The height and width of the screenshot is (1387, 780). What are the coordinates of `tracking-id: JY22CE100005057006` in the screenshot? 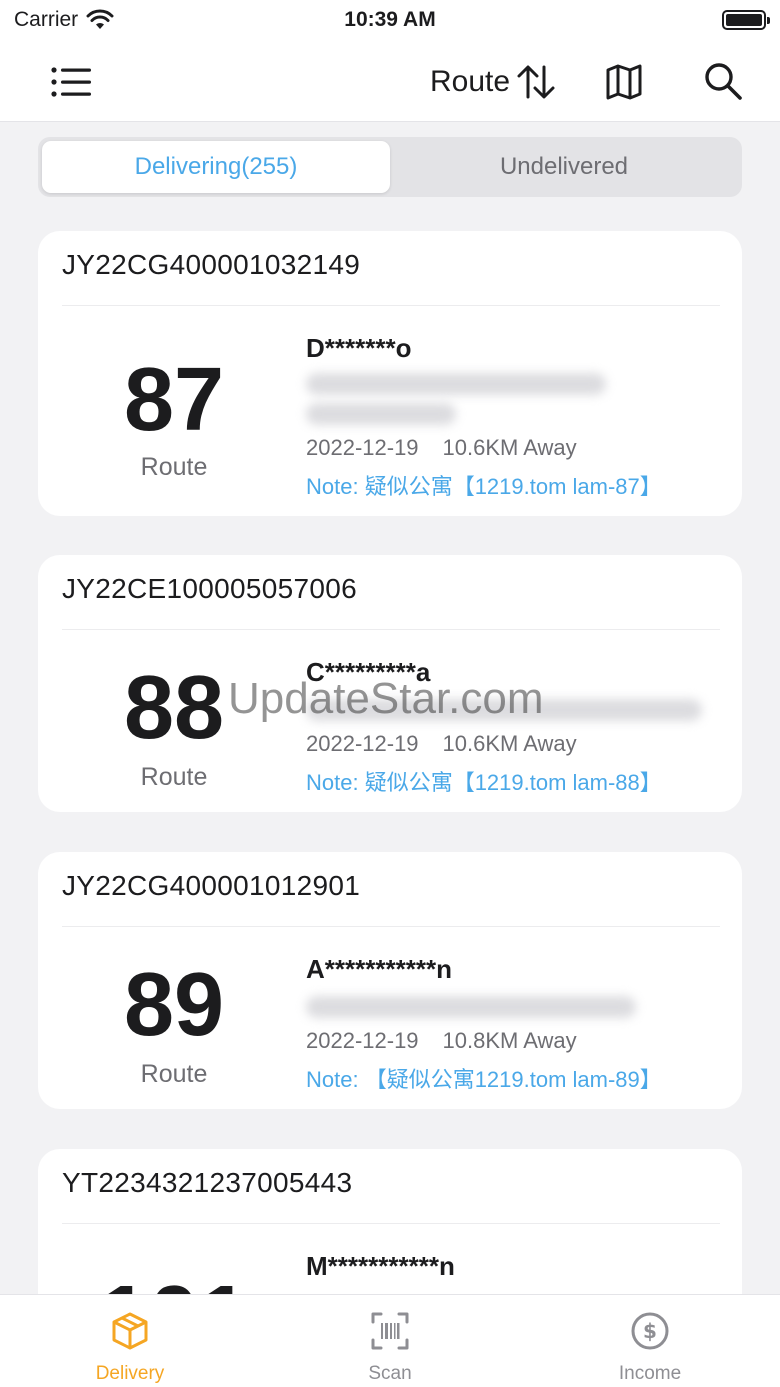 It's located at (209, 588).